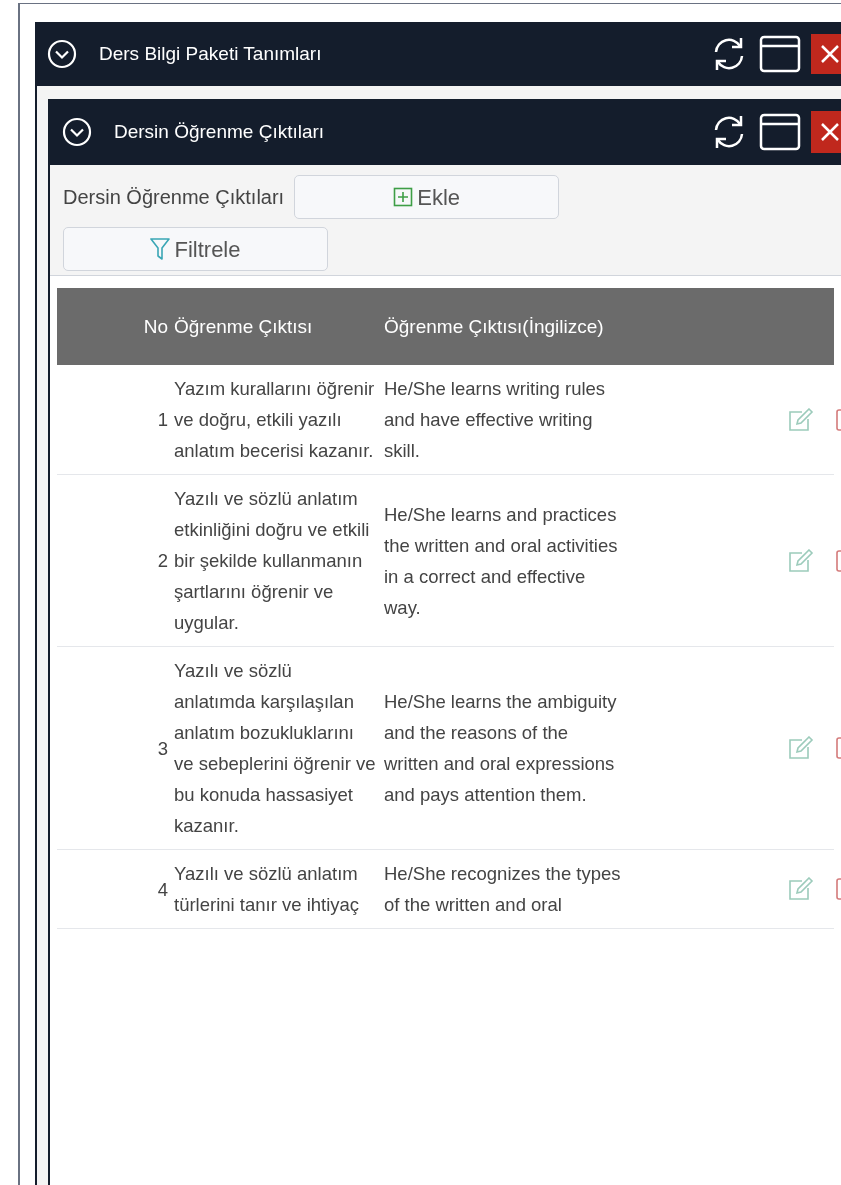 This screenshot has height=1185, width=841. Describe the element at coordinates (195, 249) in the screenshot. I see `filter-button: Filtrele` at that location.